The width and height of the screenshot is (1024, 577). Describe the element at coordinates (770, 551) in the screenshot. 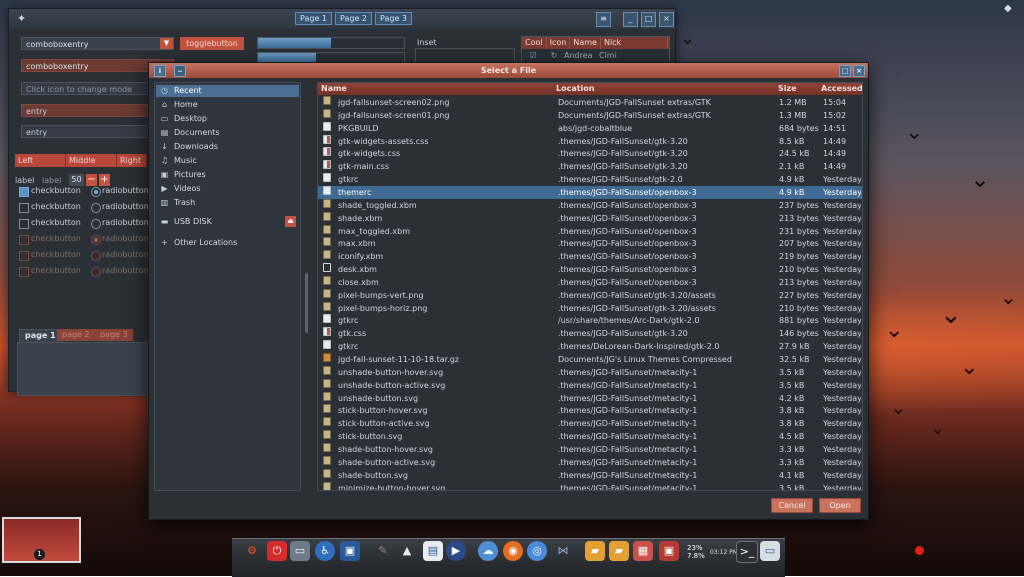

I see `screenshot-icon: ▭` at that location.